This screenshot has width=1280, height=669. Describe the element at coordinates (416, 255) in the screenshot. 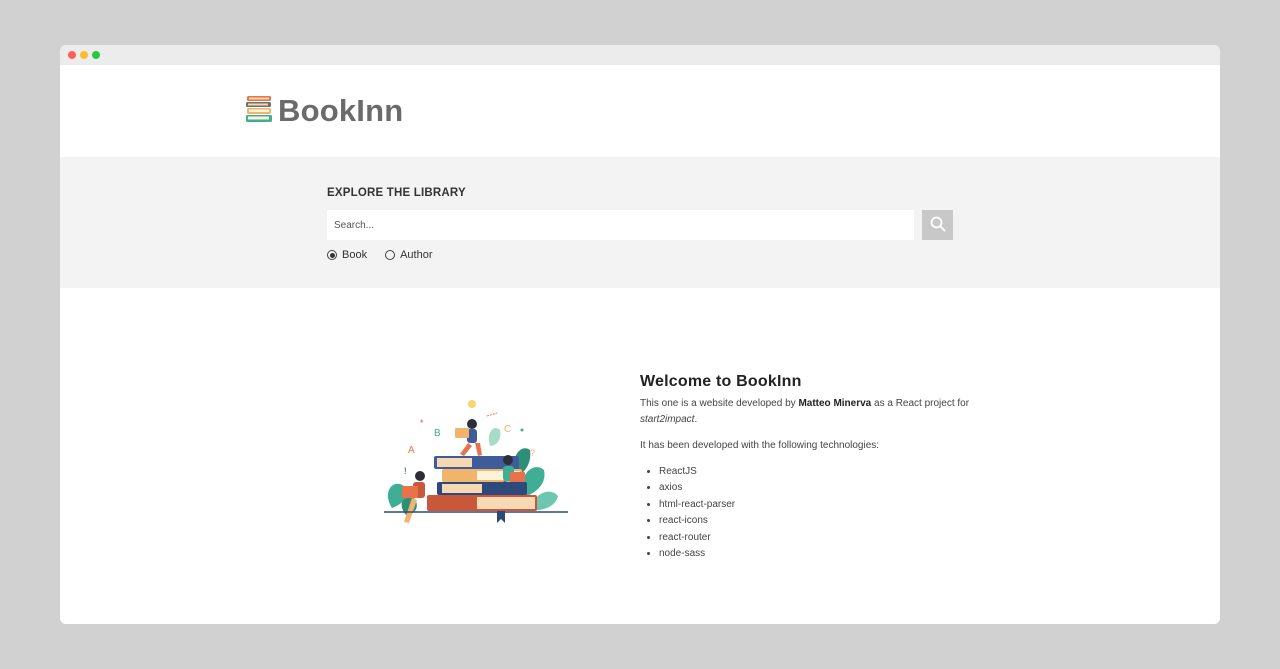

I see `radio-author-label: Author` at that location.